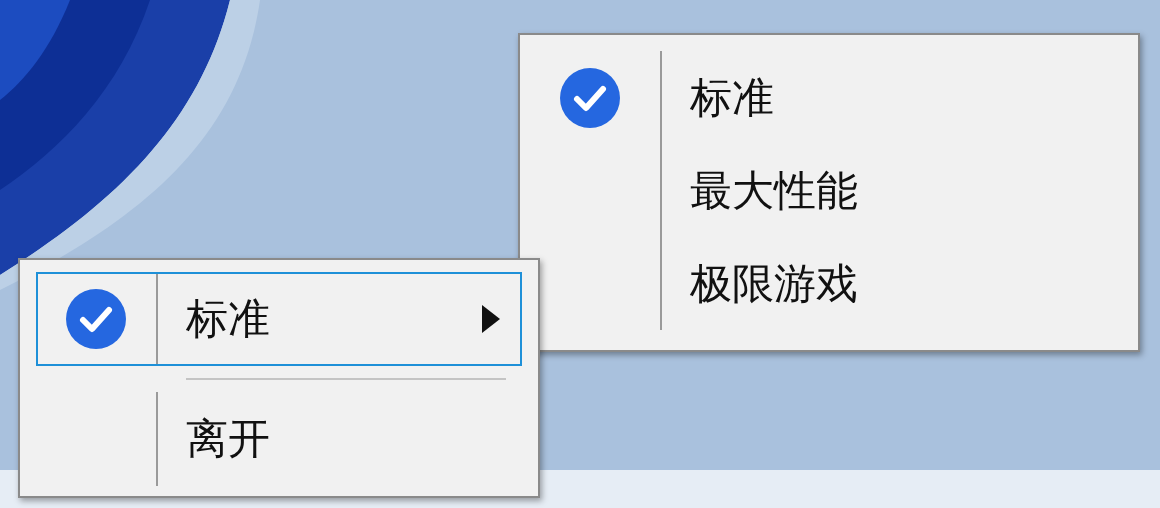 The height and width of the screenshot is (508, 1160). What do you see at coordinates (491, 319) in the screenshot?
I see `submenu-arrow-icon` at bounding box center [491, 319].